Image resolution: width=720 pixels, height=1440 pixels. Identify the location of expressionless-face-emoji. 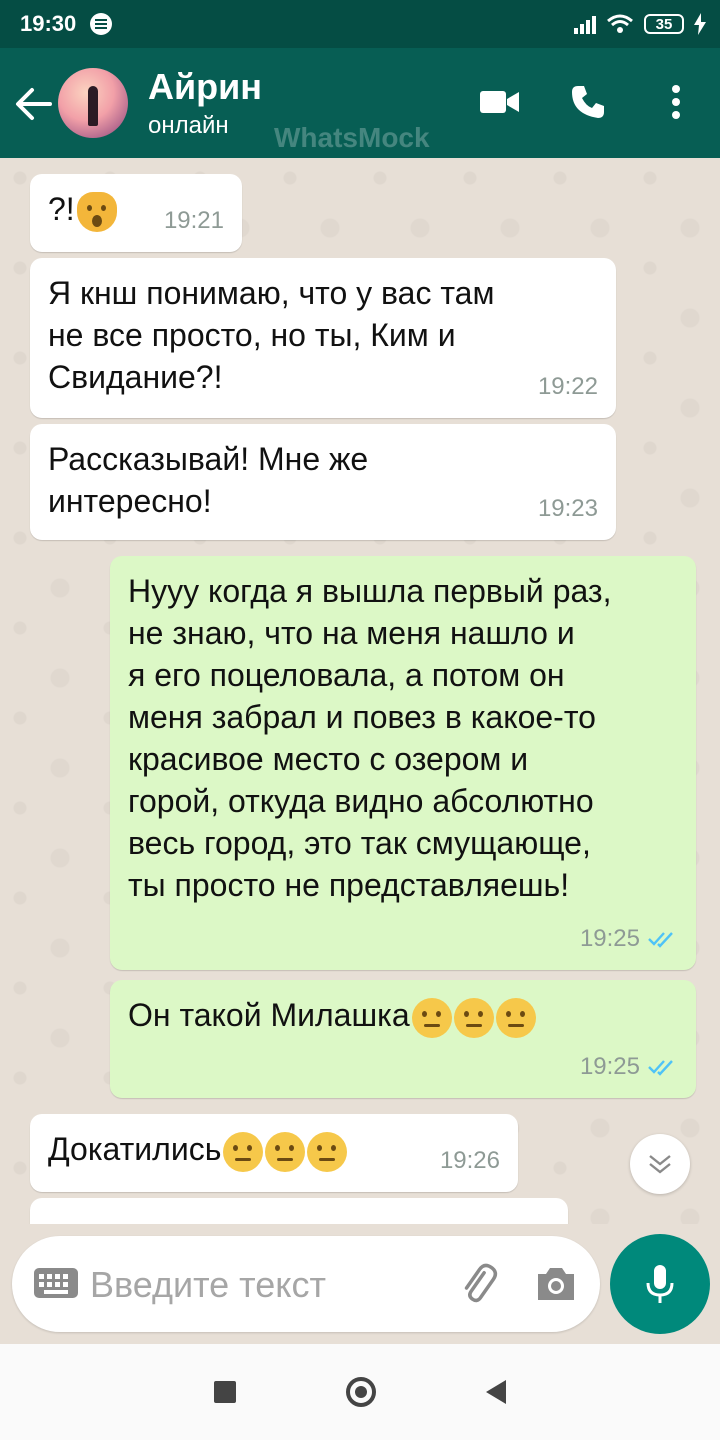
(327, 1151).